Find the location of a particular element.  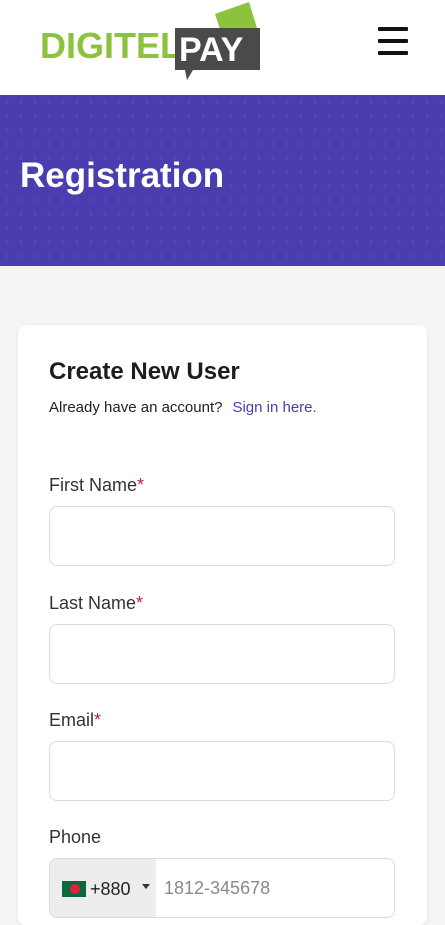

logo-pay-badge: PAY is located at coordinates (220, 41).